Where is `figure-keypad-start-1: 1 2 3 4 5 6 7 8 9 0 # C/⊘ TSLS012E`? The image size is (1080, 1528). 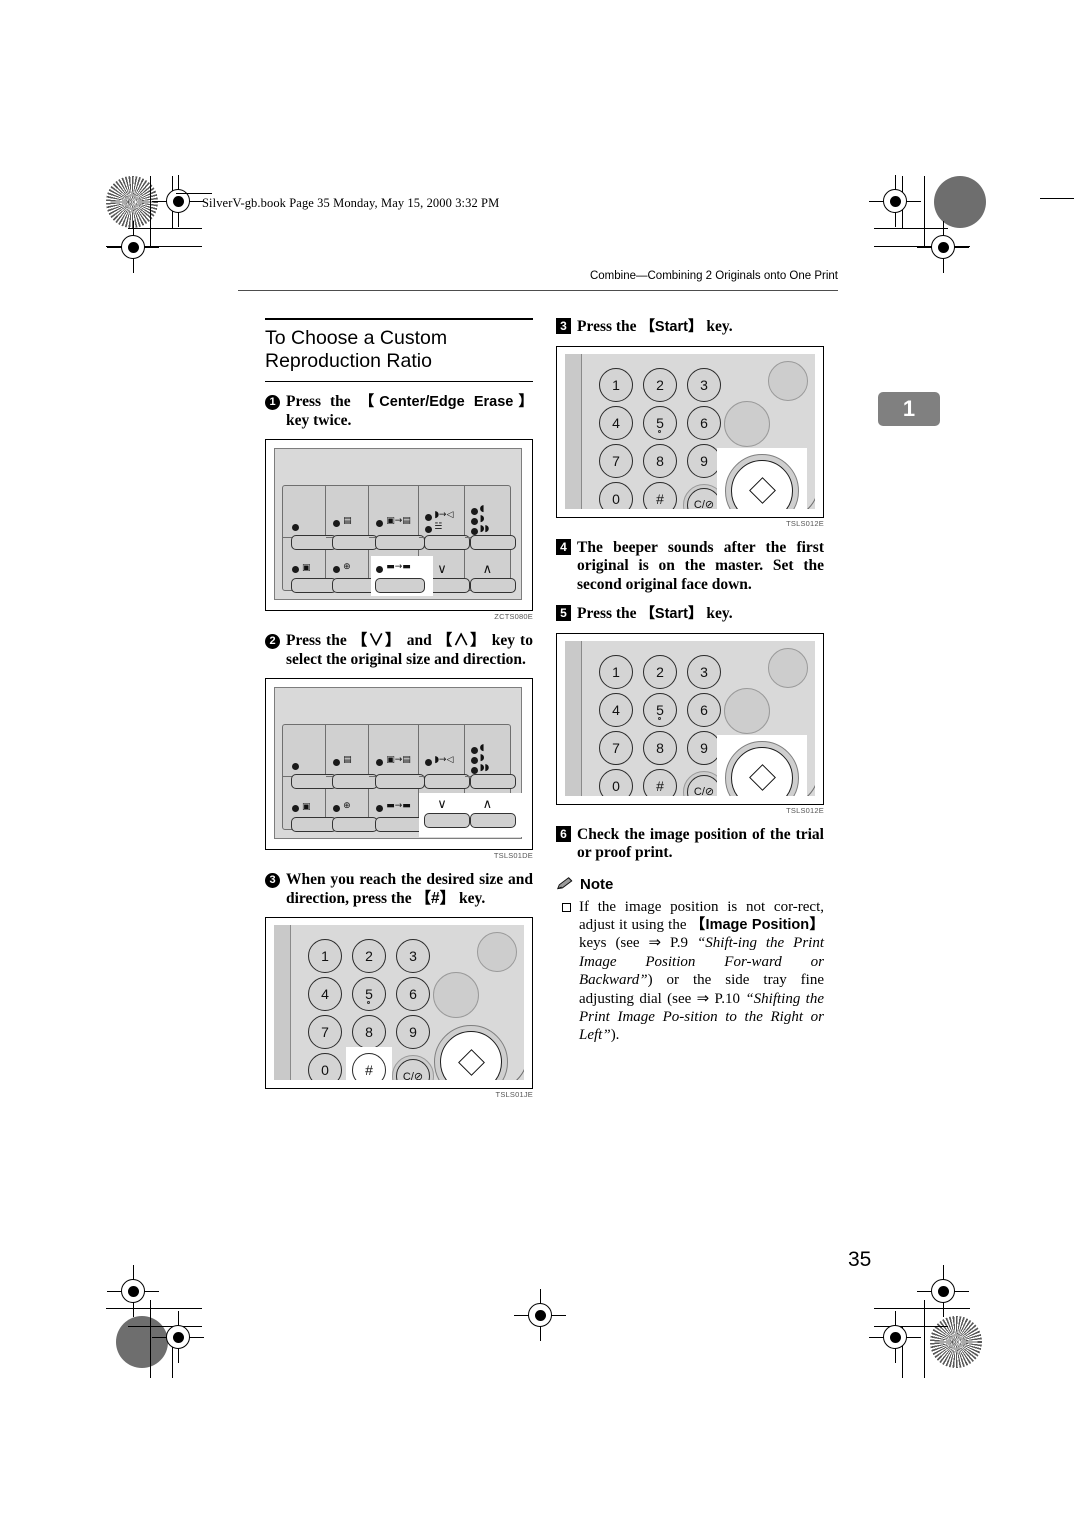
figure-keypad-start-1: 1 2 3 4 5 6 7 8 9 0 # C/⊘ TSLS012E is located at coordinates (690, 436).